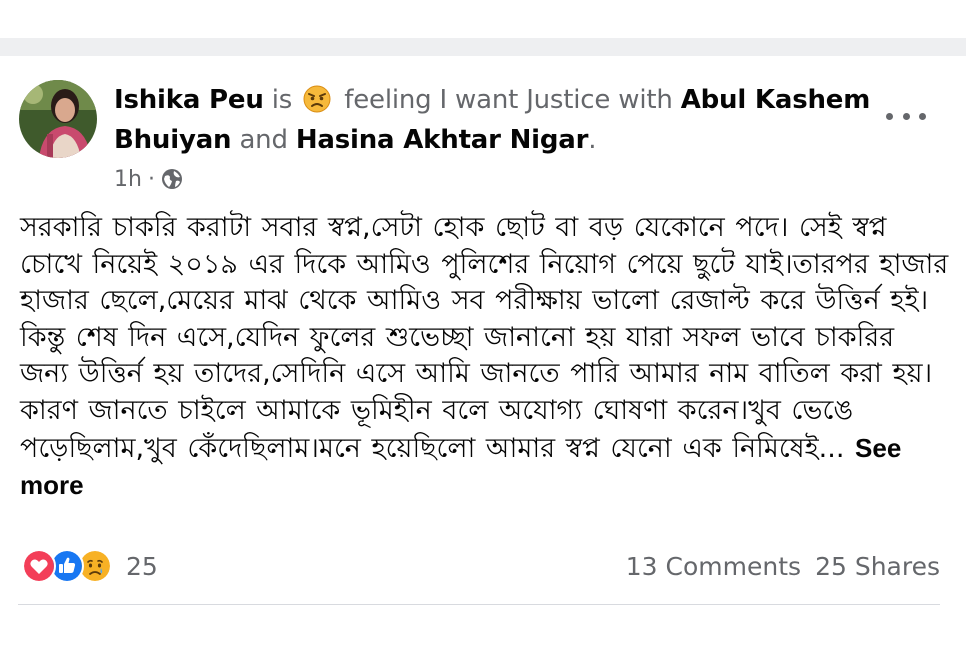 The width and height of the screenshot is (966, 648). Describe the element at coordinates (877, 566) in the screenshot. I see `shares-count-link: 25 Shares` at that location.